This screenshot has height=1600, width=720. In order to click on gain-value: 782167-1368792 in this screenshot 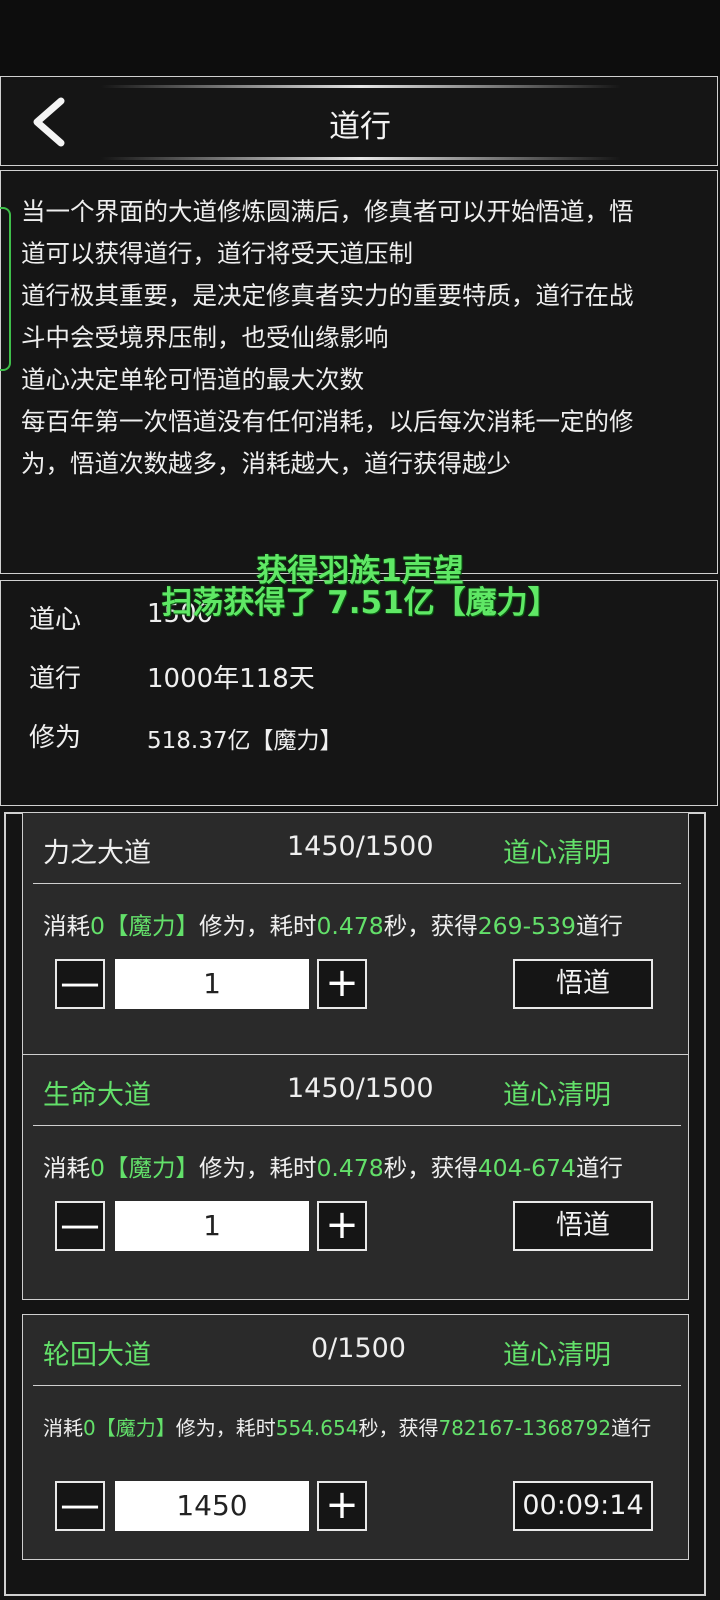, I will do `click(525, 1428)`.